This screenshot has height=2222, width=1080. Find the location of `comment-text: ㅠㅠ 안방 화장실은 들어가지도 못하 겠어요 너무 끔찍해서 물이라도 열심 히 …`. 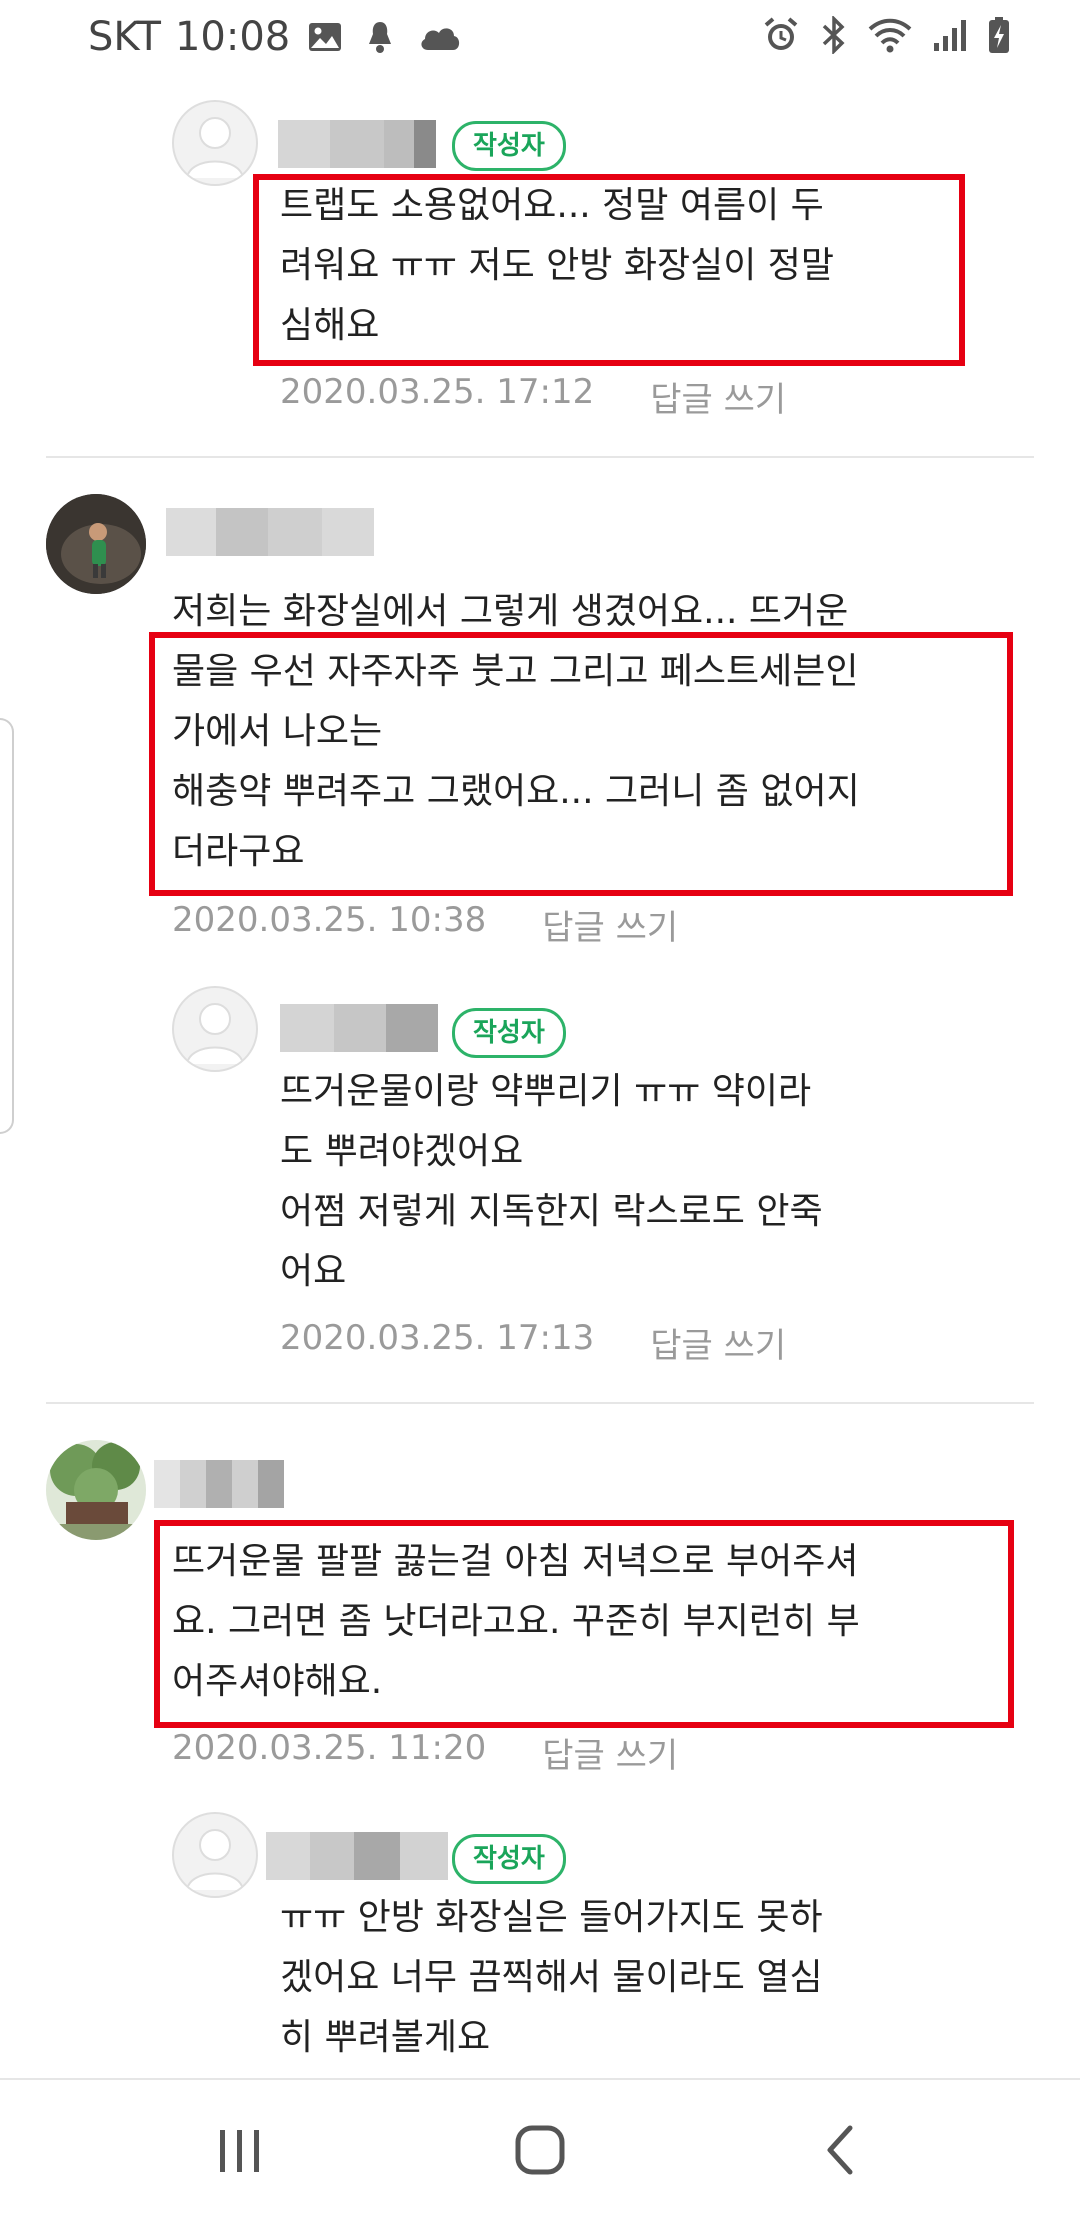

comment-text: ㅠㅠ 안방 화장실은 들어가지도 못하 겠어요 너무 끔찍해서 물이라도 열심 히 … is located at coordinates (551, 1977).